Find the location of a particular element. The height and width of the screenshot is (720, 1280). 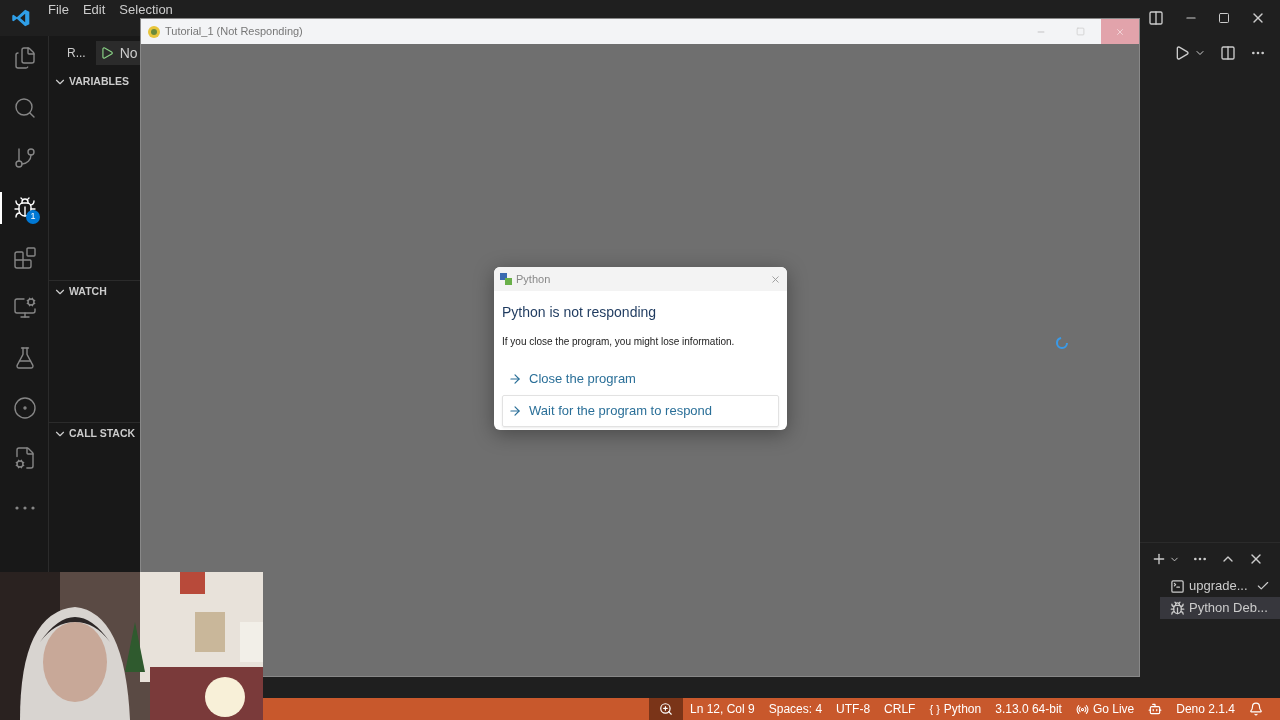

bell-icon is located at coordinates (1256, 709).